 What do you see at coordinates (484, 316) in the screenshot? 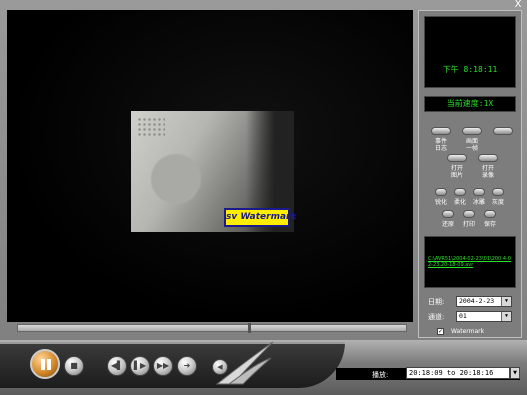
I see `channel-select: 01 ▼` at bounding box center [484, 316].